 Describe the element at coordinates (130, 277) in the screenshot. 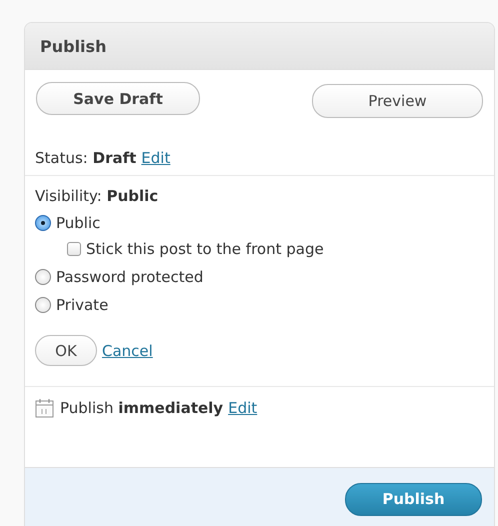

I see `radio-label: Password protected` at that location.